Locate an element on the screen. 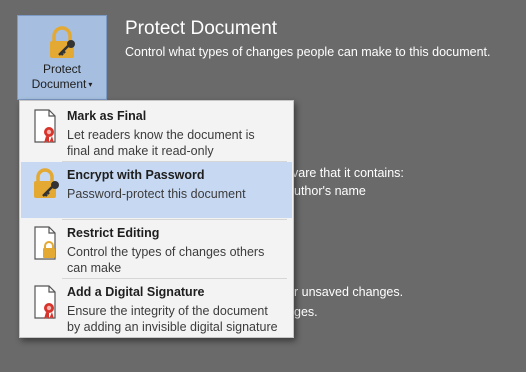 The image size is (526, 372). menu-item-title: Encrypt with Password is located at coordinates (136, 175).